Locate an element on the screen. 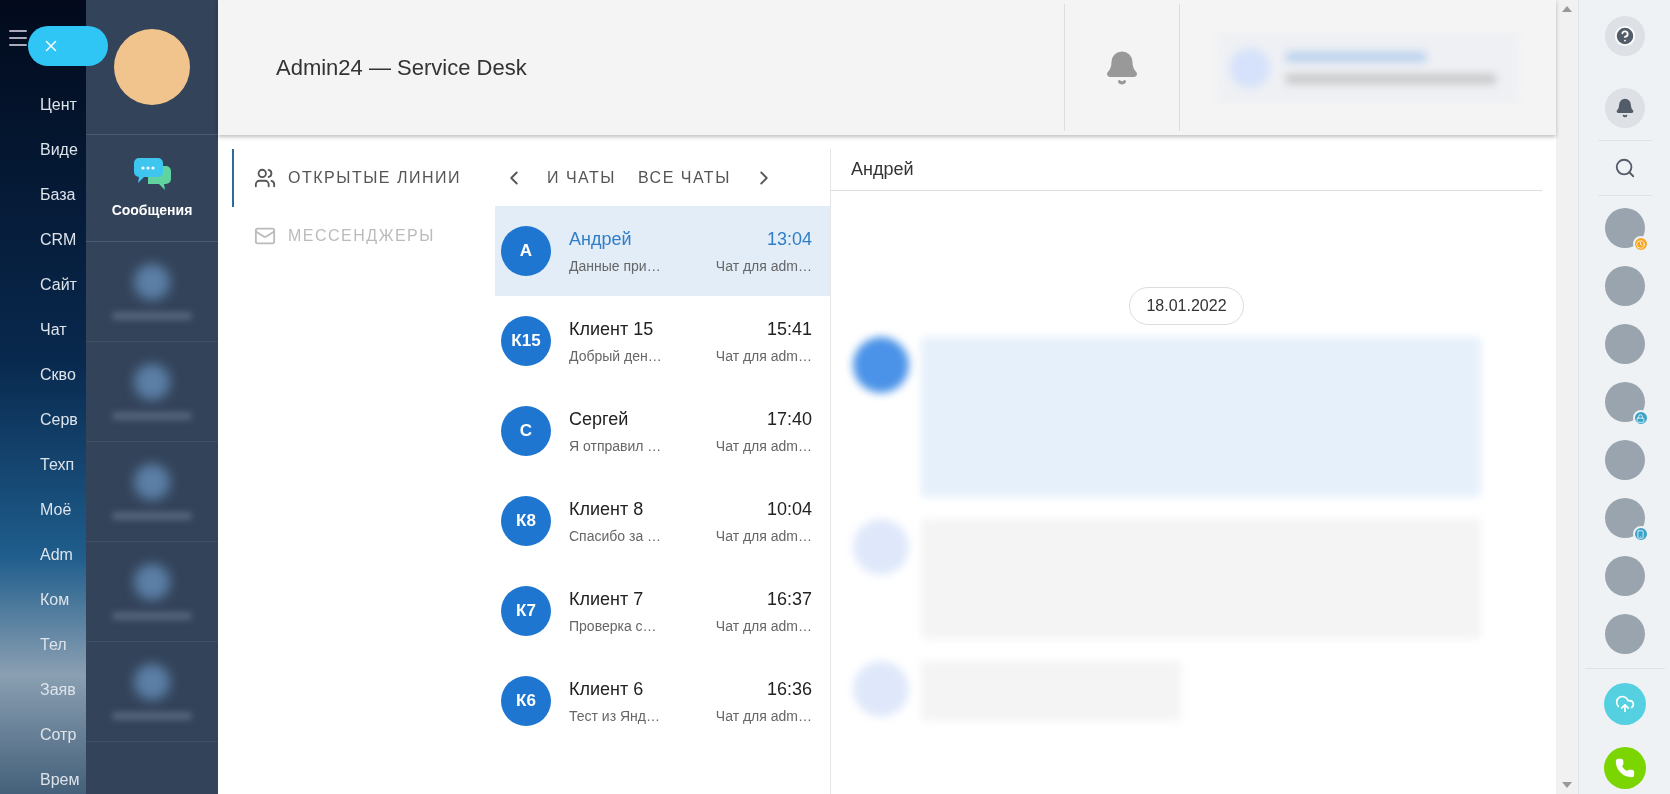 This screenshot has width=1670, height=794. lock-badge-icon is located at coordinates (1640, 418).